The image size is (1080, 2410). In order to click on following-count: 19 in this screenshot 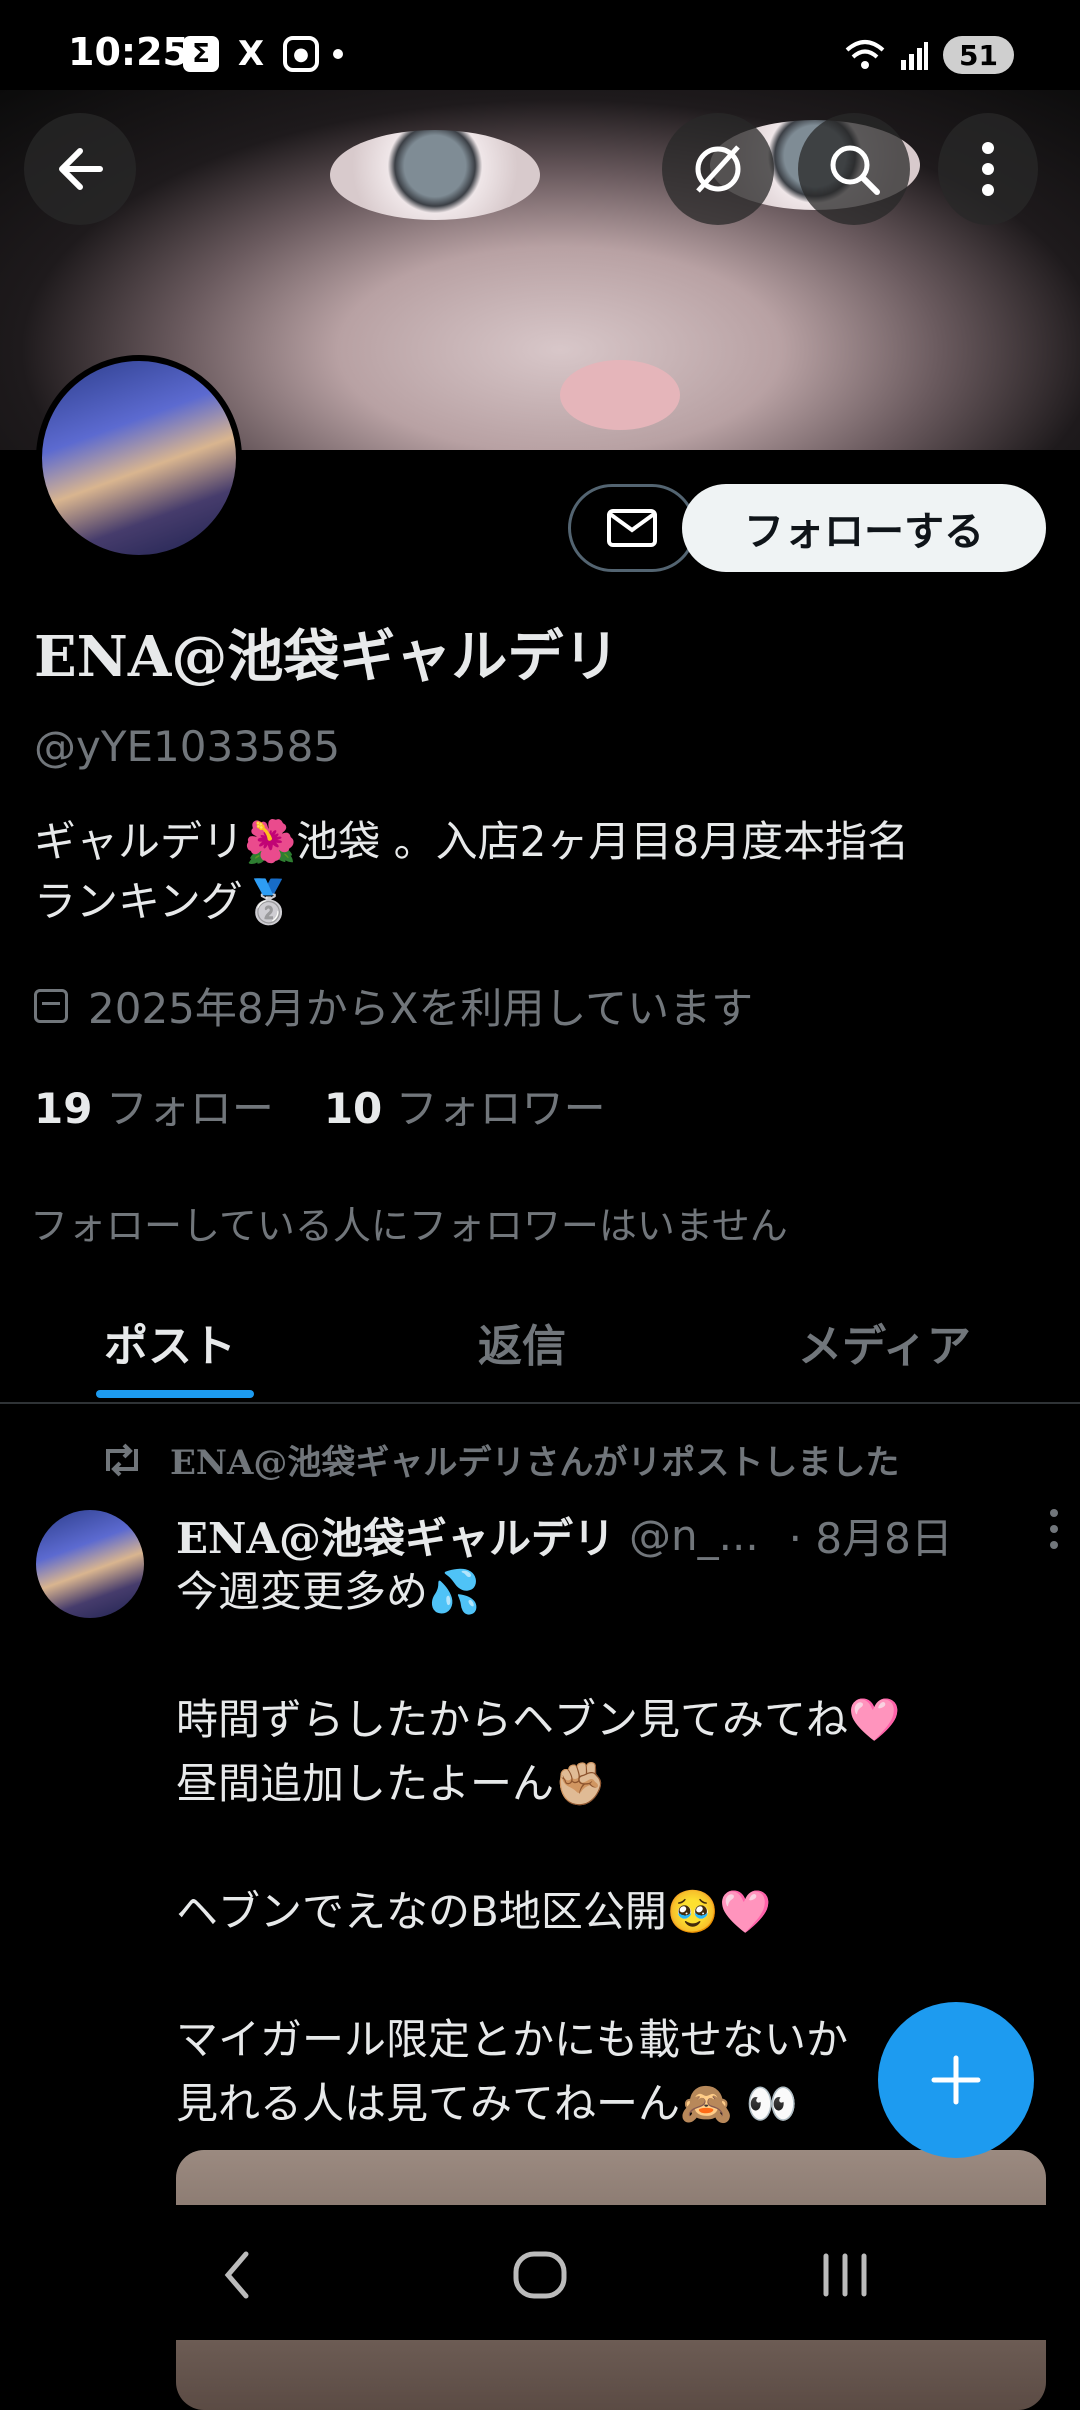, I will do `click(63, 1108)`.